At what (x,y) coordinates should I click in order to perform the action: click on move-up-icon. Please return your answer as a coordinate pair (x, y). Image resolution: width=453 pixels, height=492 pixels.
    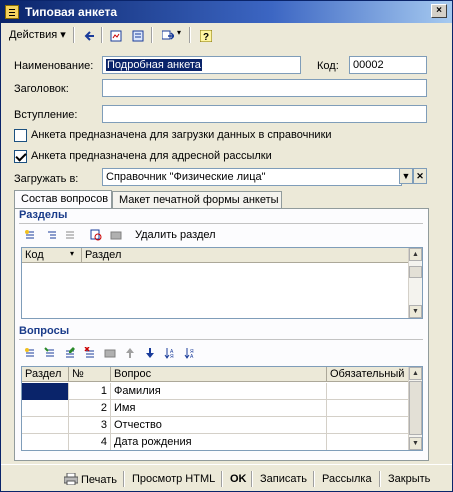
    Looking at the image, I should click on (130, 353).